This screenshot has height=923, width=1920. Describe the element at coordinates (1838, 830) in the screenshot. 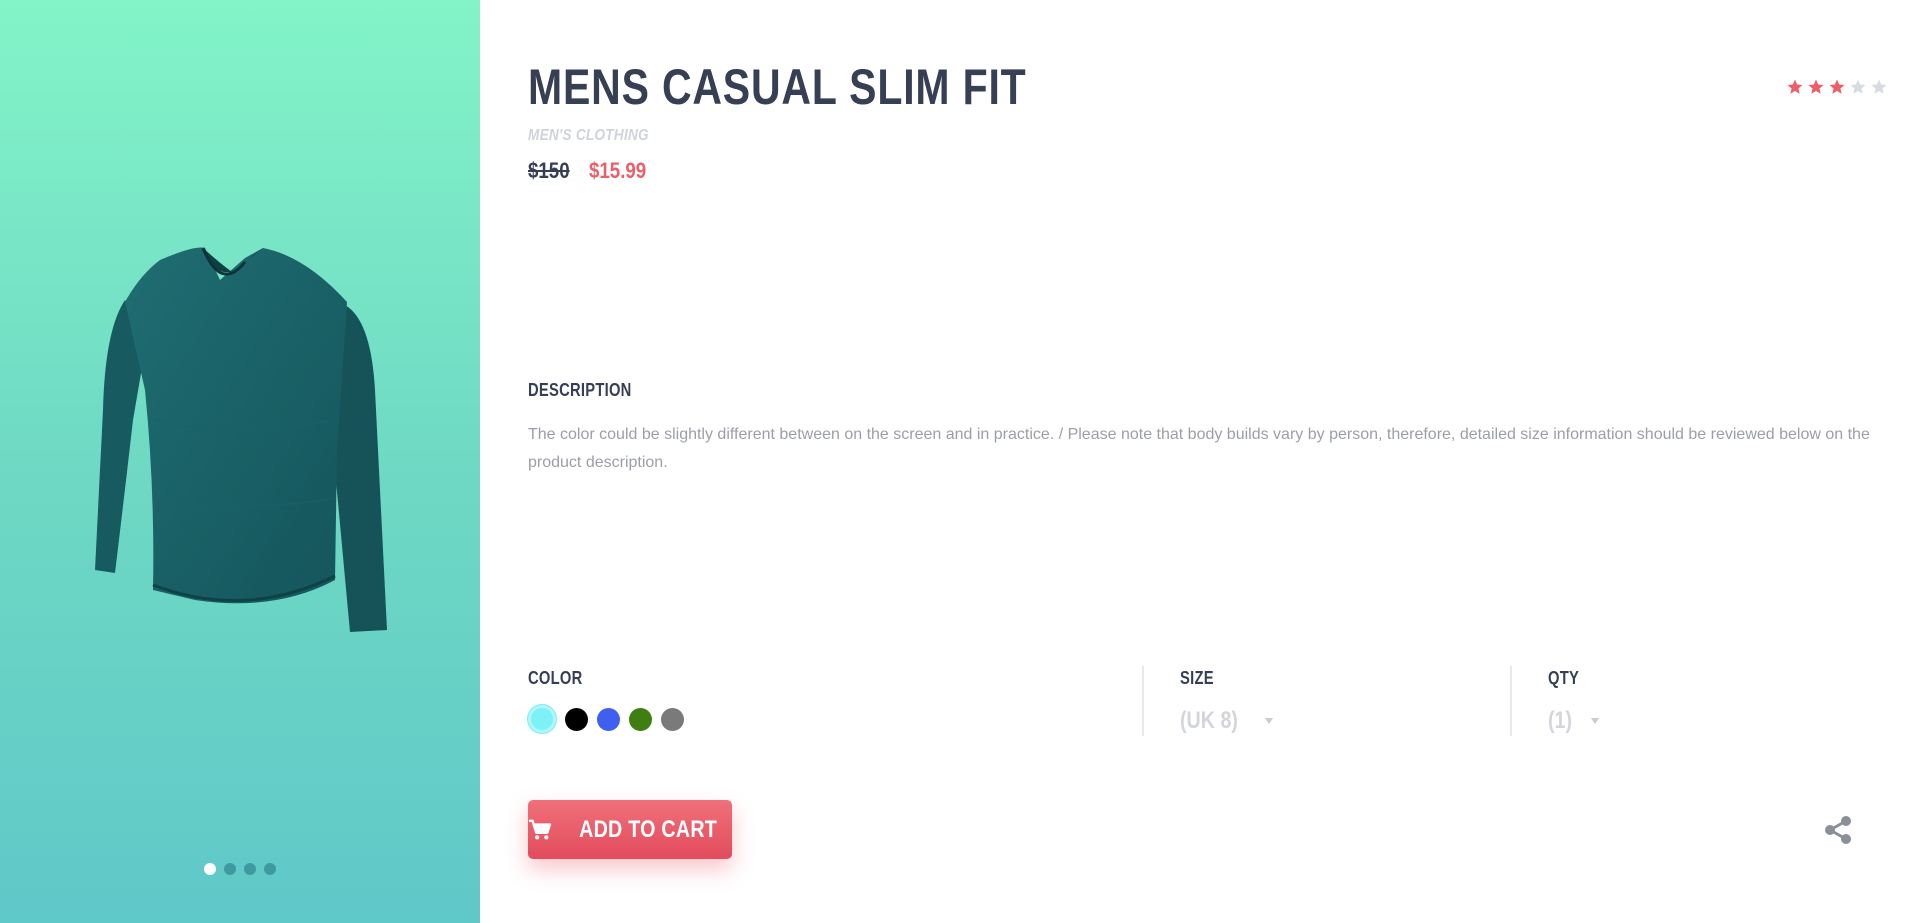

I see `share-icon` at that location.